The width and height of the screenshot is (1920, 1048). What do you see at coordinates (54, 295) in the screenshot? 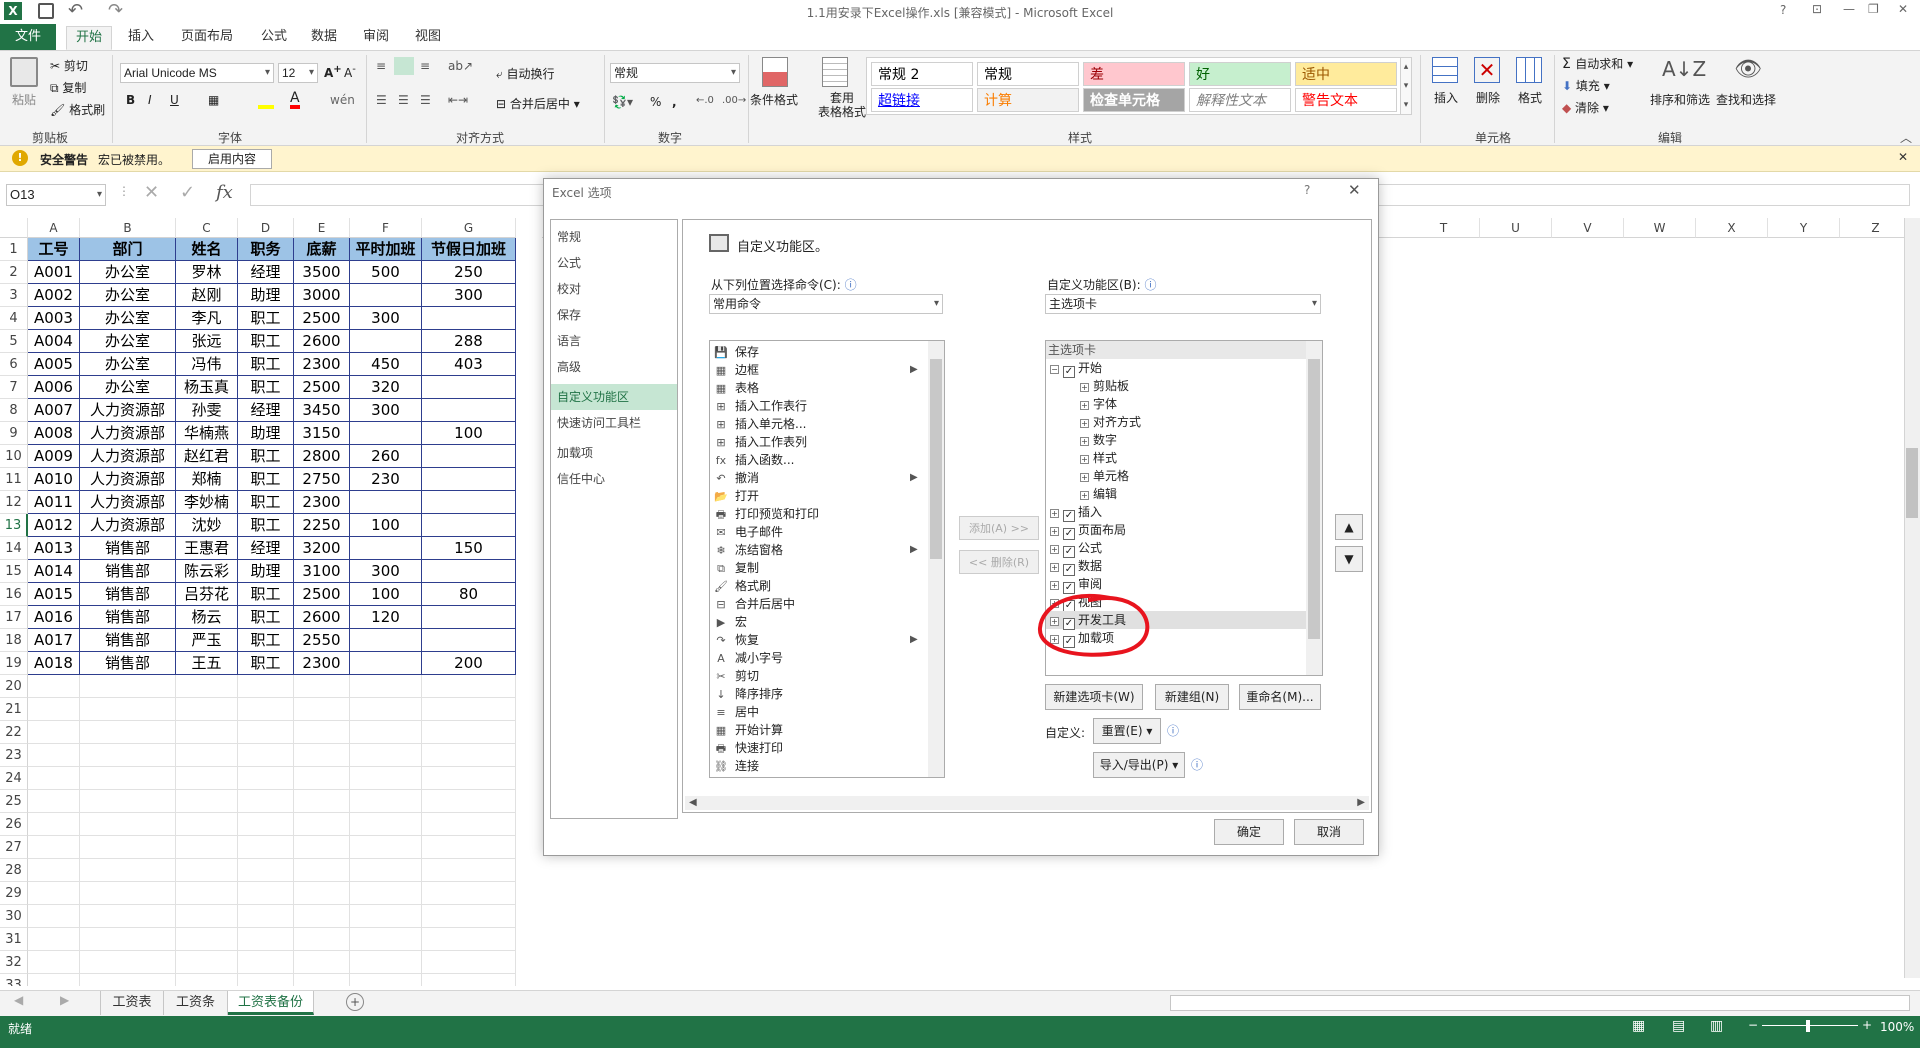
I see `table-cell: A002` at bounding box center [54, 295].